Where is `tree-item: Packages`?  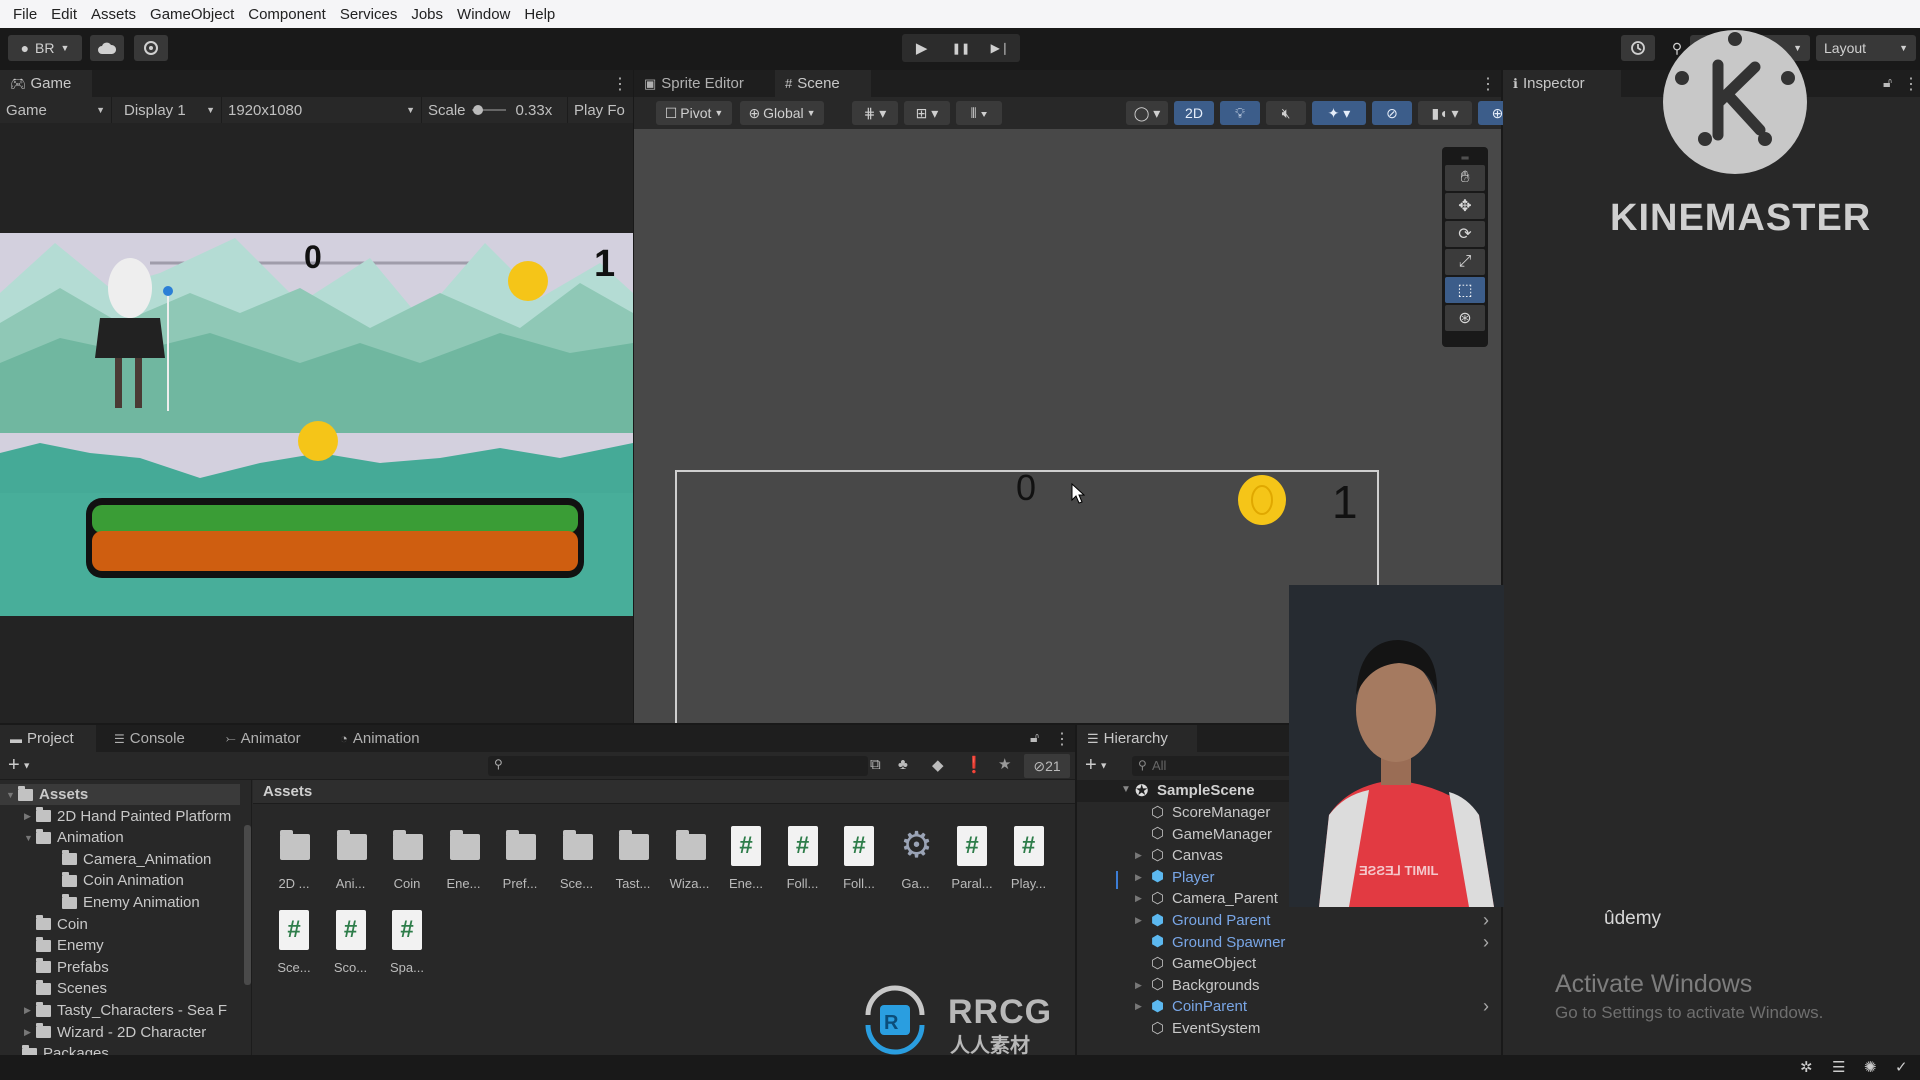
tree-item: Packages is located at coordinates (59, 1049).